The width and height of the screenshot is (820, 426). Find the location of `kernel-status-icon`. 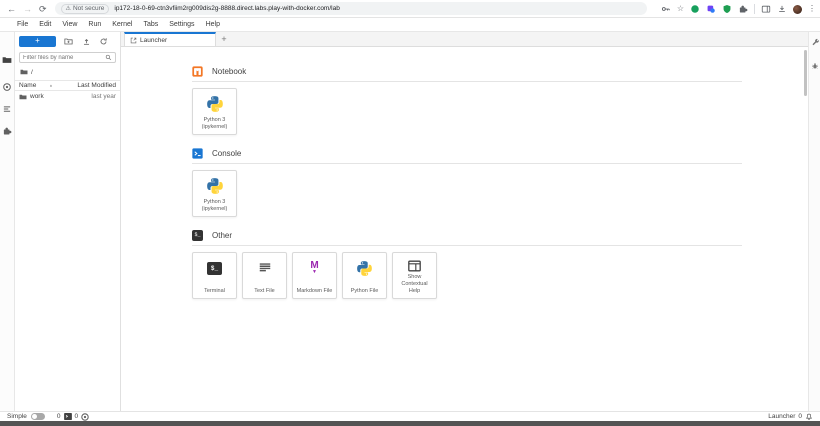

kernel-status-icon is located at coordinates (85, 416).